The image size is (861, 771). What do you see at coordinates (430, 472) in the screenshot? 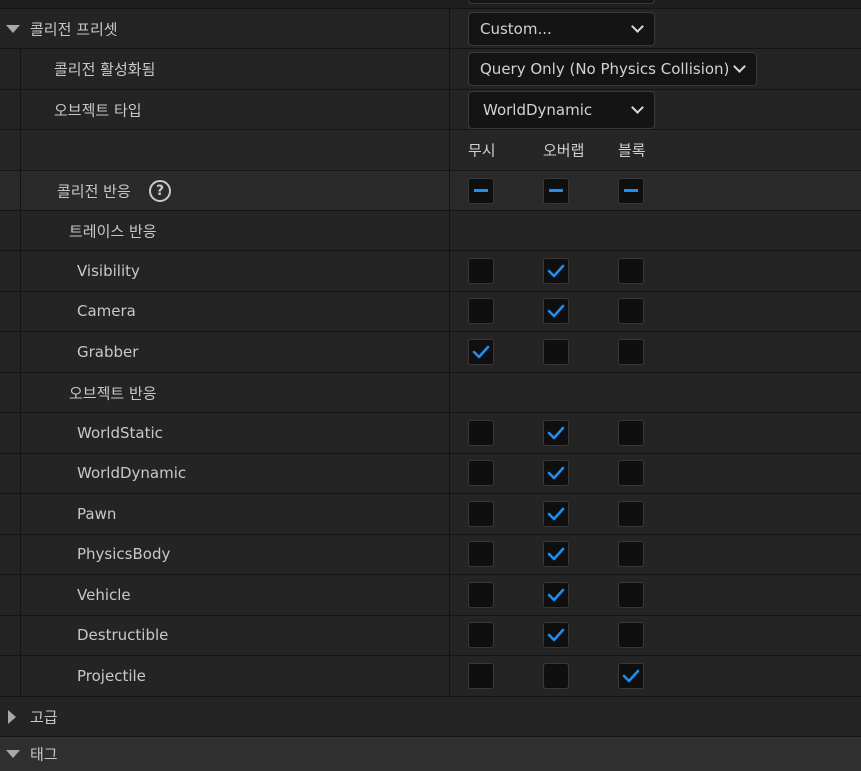
I see `response-row: WorldDynamic` at bounding box center [430, 472].